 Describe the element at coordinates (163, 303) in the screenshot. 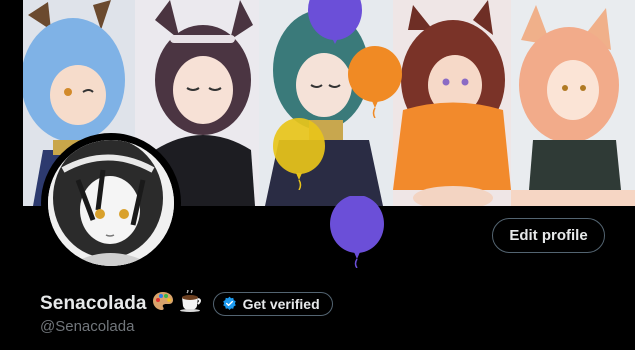

I see `palette-emoji-icon` at that location.